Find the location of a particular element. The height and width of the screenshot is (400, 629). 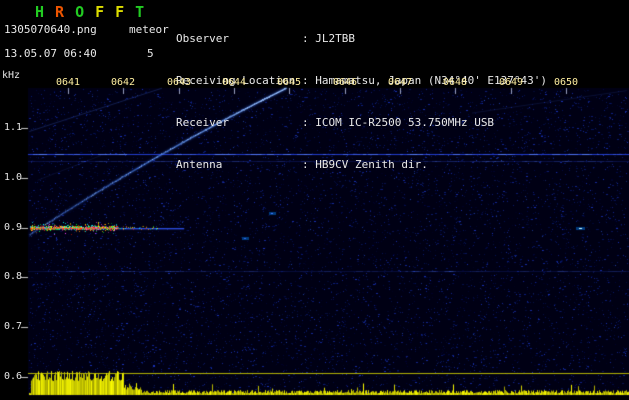

observation-datetime: 13.05.07 06:40 is located at coordinates (50, 53).